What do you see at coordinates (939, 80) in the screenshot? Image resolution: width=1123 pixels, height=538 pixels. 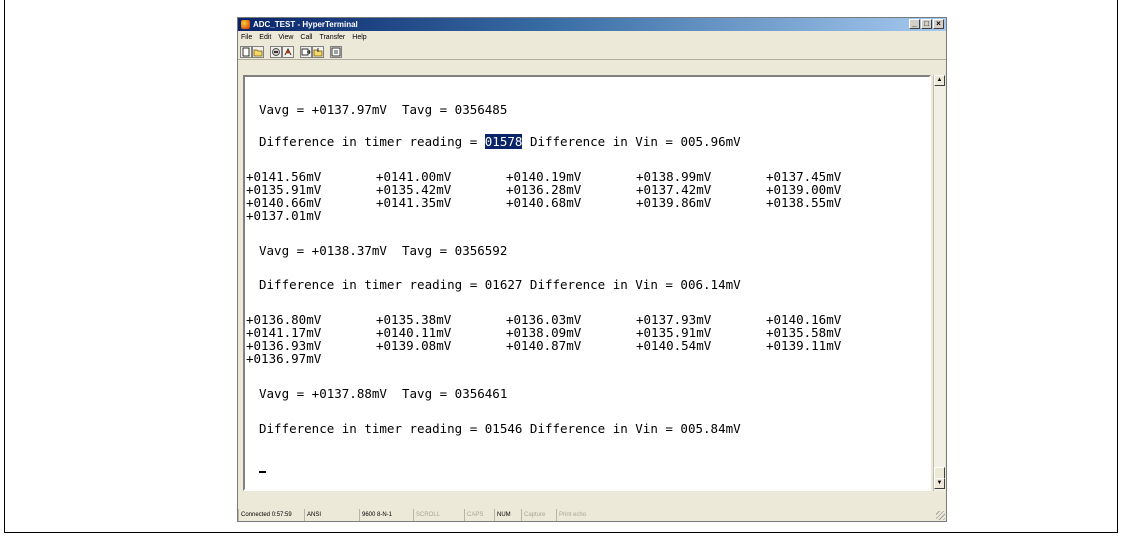 I see `scroll-up-button: ▲` at bounding box center [939, 80].